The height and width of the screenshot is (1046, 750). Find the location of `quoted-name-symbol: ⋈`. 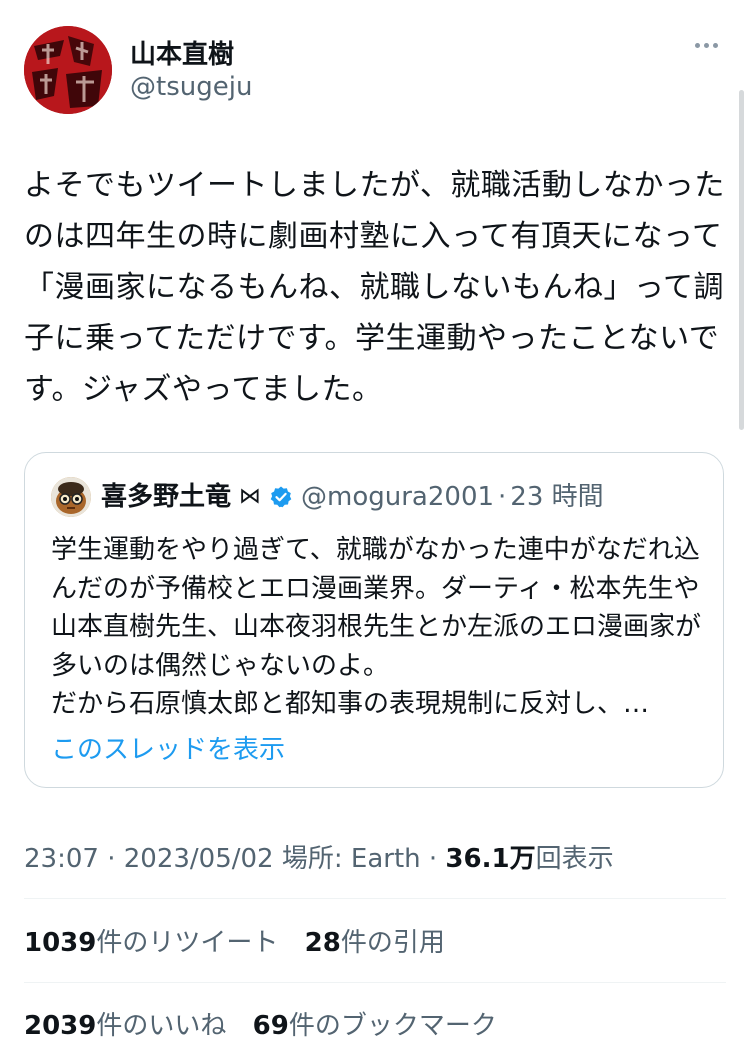

quoted-name-symbol: ⋈ is located at coordinates (250, 496).